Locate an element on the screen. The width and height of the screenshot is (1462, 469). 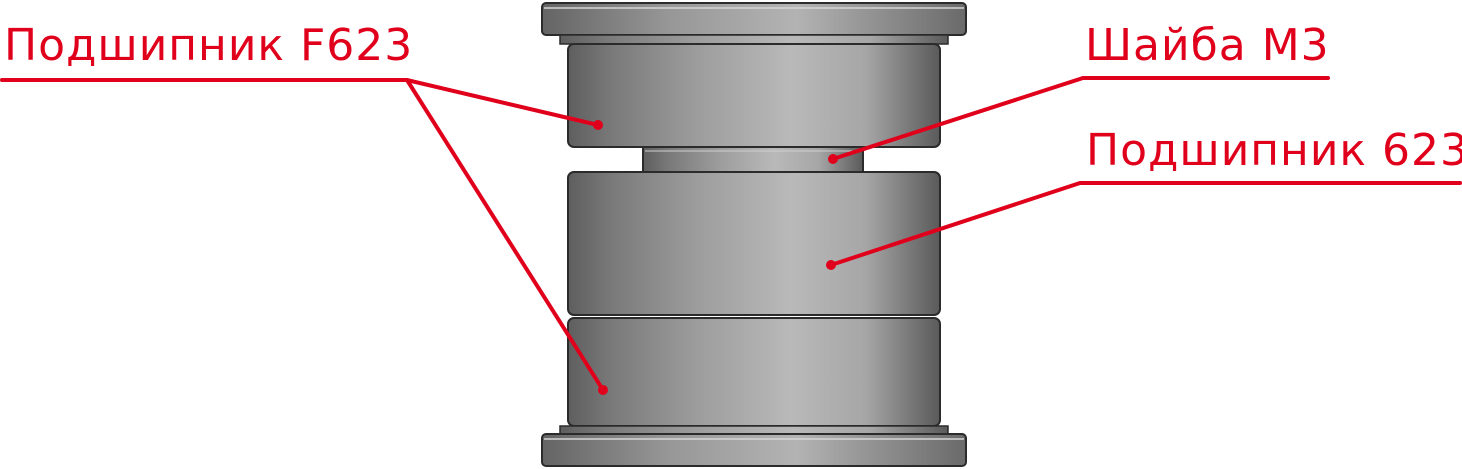
bottom-flange is located at coordinates (754, 450).